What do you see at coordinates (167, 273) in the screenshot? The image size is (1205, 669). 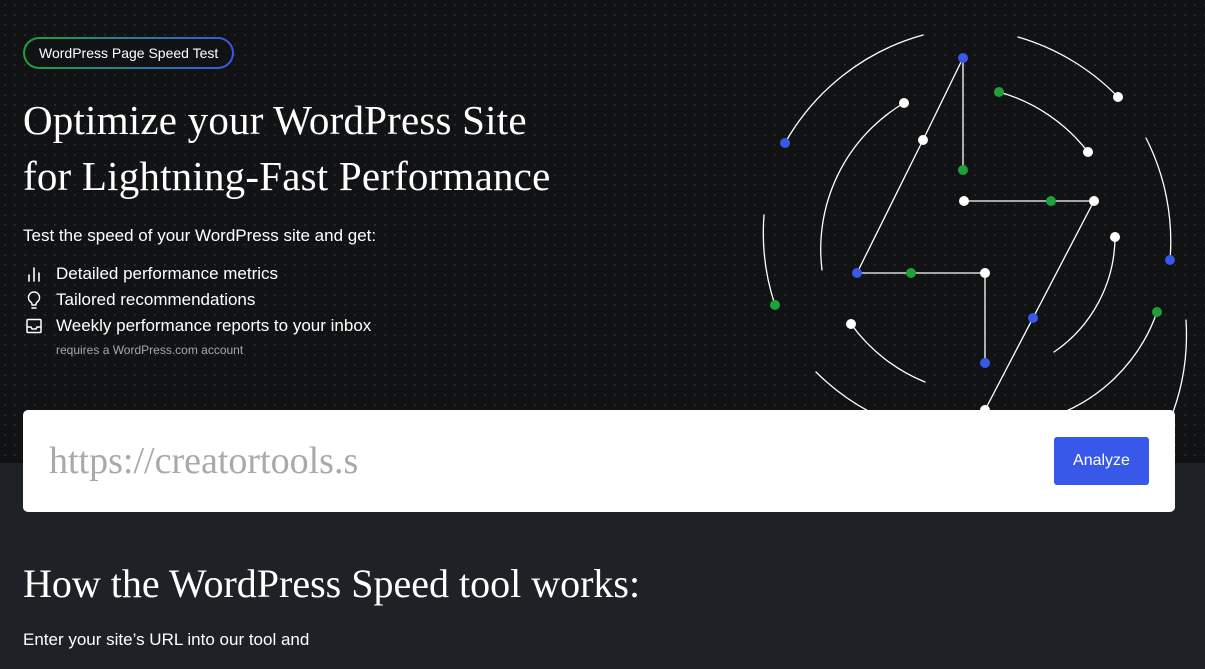 I see `feature-label: Detailed performance metrics` at bounding box center [167, 273].